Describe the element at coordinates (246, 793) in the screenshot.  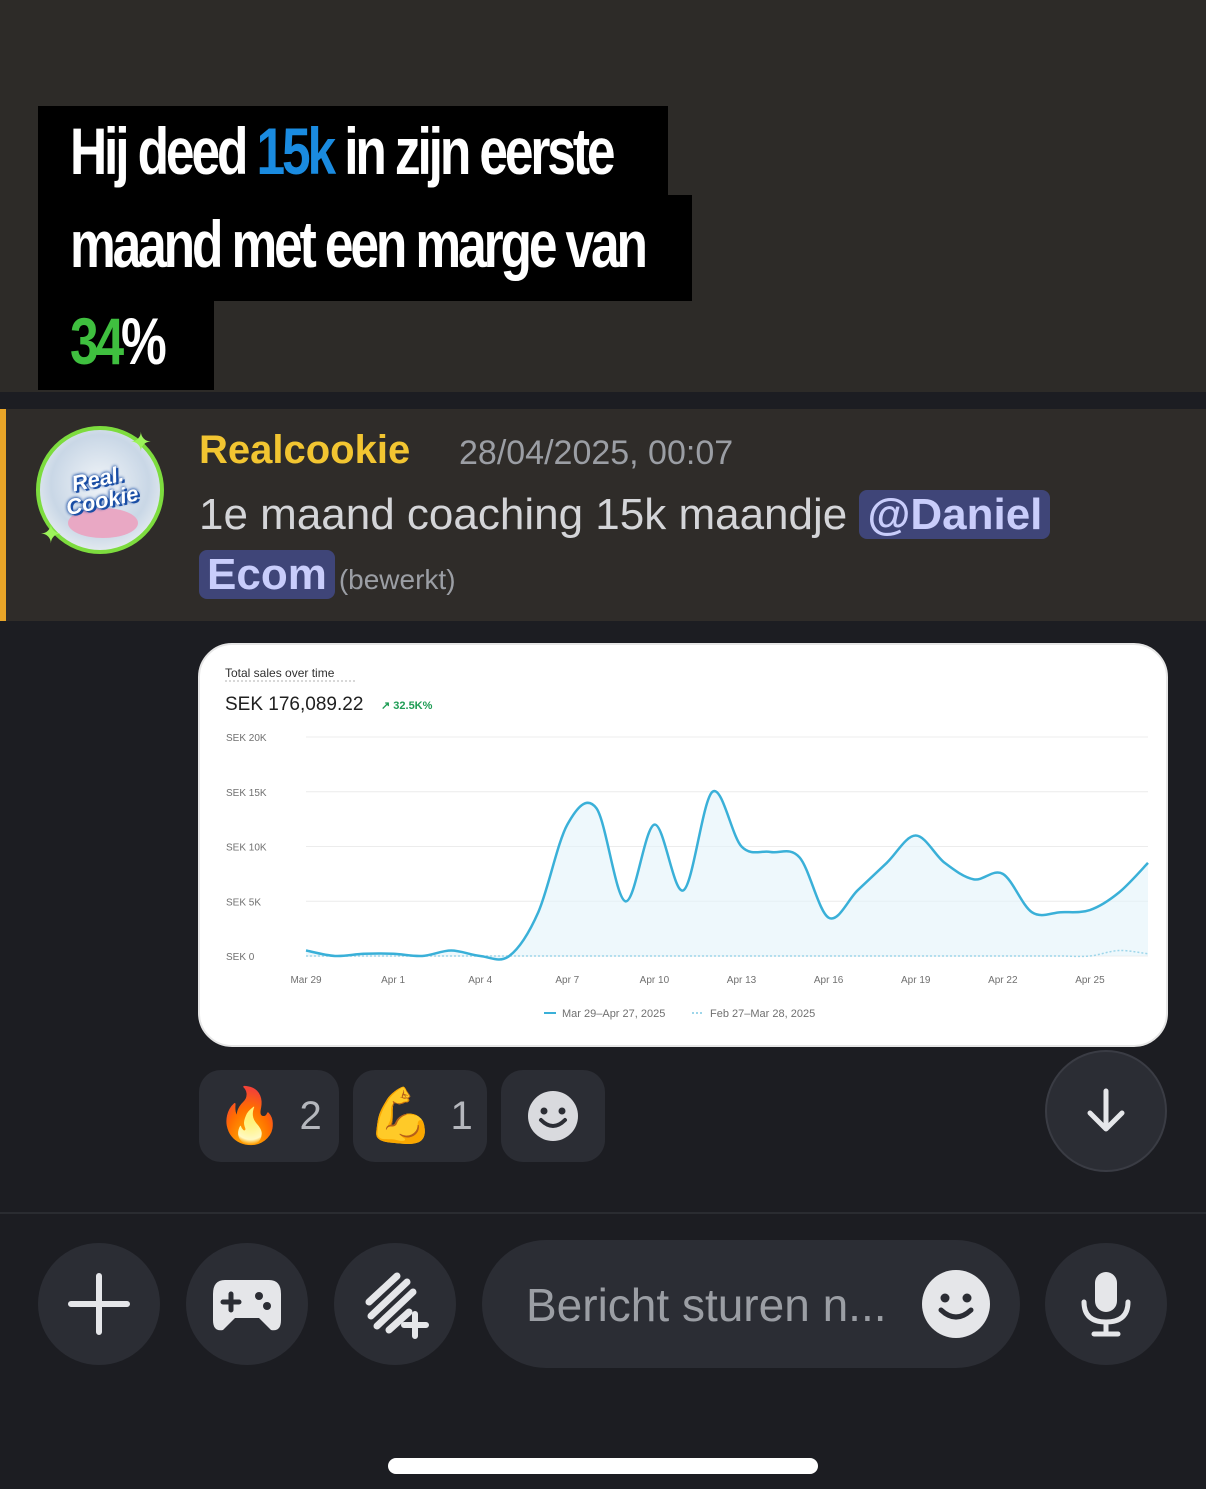
I see `chart-y-tick: SEK 15K` at that location.